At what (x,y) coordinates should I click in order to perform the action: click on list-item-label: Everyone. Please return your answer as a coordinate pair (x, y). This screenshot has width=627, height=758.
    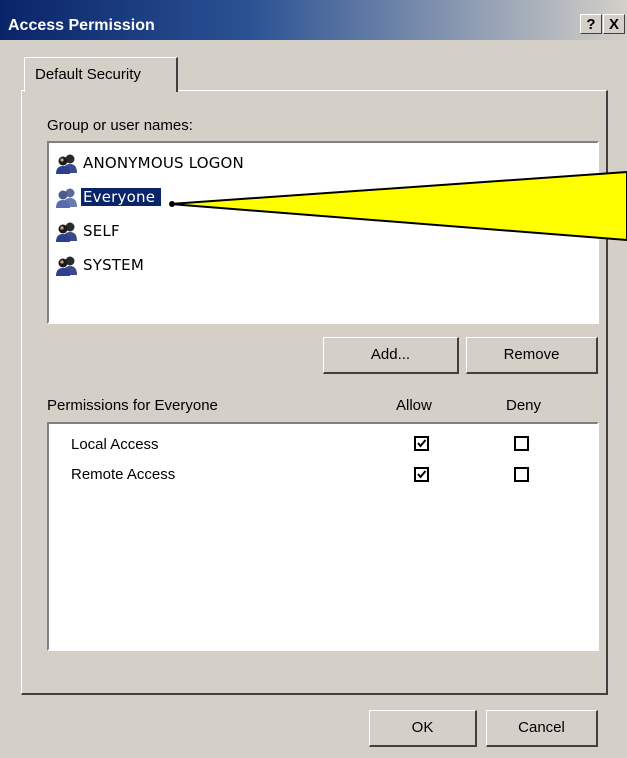
    Looking at the image, I should click on (121, 197).